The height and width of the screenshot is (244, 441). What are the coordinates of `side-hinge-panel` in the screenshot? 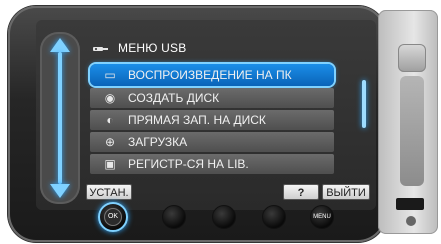 It's located at (408, 122).